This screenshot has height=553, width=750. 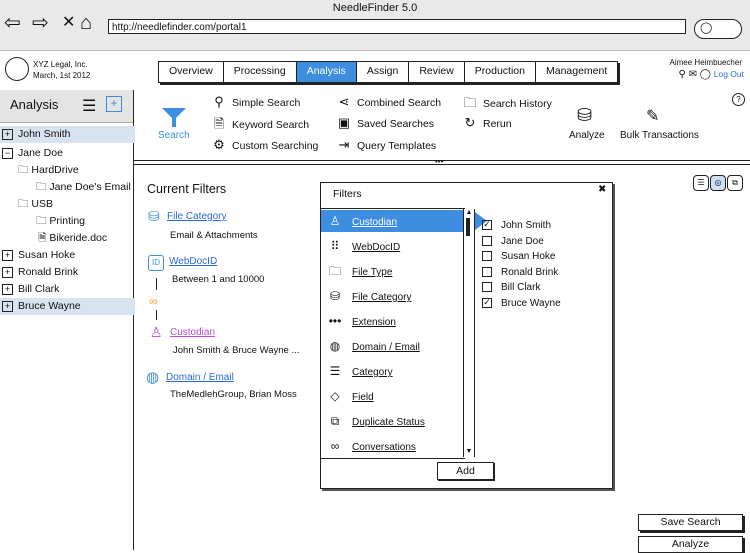 What do you see at coordinates (516, 225) in the screenshot?
I see `custodian-checkbox-john-smith: ✓ John Smith` at bounding box center [516, 225].